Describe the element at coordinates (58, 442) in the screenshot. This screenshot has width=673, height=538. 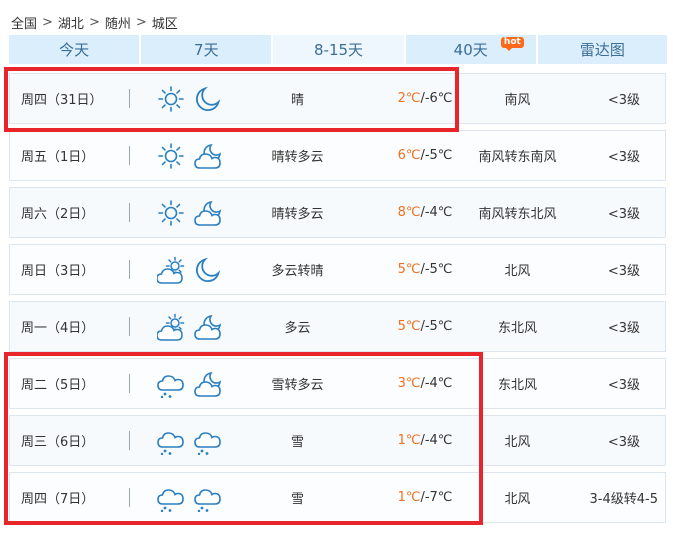
I see `day-label: 周三（6日）` at that location.